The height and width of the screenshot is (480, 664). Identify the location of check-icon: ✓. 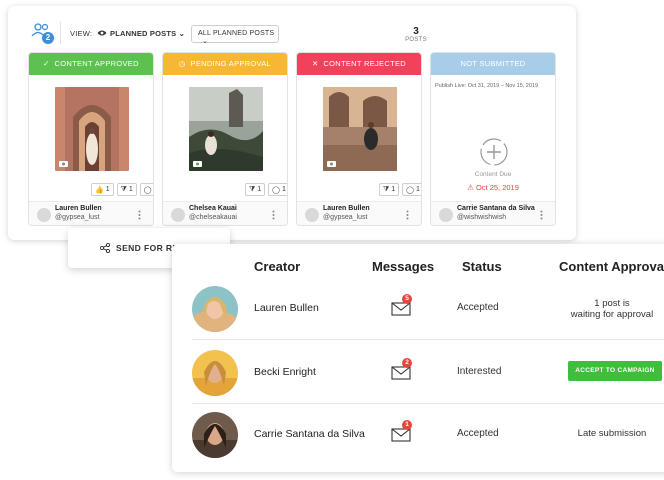
(46, 63).